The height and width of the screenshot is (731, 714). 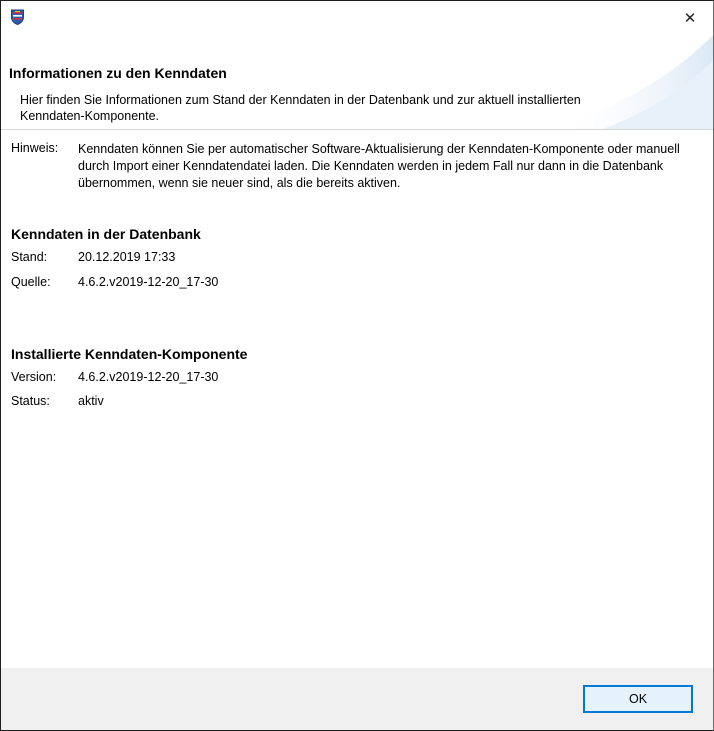 I want to click on close-icon: ✕, so click(x=690, y=18).